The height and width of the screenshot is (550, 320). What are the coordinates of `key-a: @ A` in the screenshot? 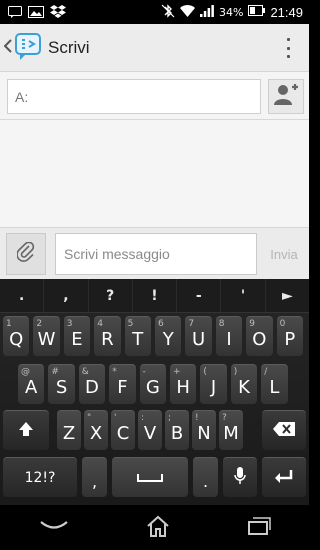 It's located at (31, 384).